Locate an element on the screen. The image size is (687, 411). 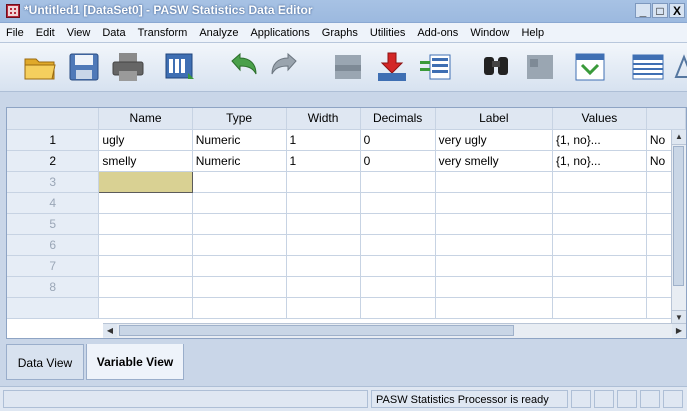
menu-file: File is located at coordinates (15, 33).